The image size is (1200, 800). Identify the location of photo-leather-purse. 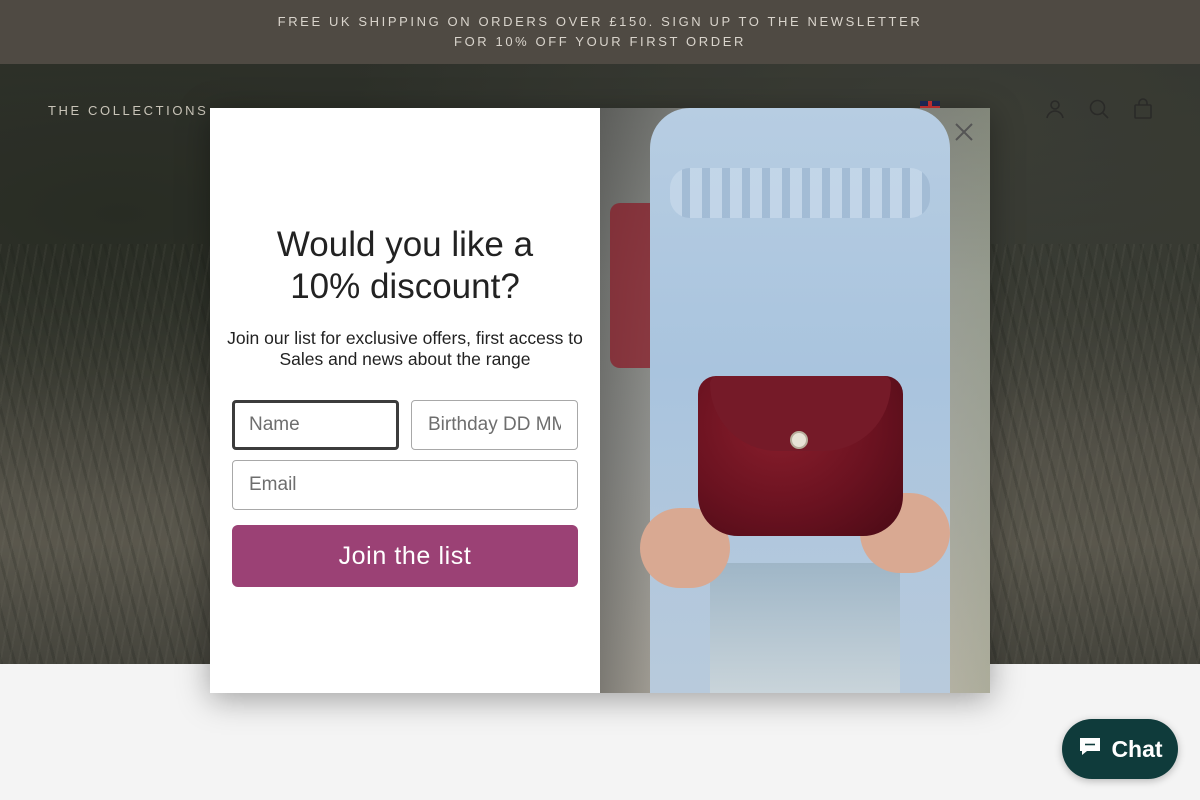
(800, 456).